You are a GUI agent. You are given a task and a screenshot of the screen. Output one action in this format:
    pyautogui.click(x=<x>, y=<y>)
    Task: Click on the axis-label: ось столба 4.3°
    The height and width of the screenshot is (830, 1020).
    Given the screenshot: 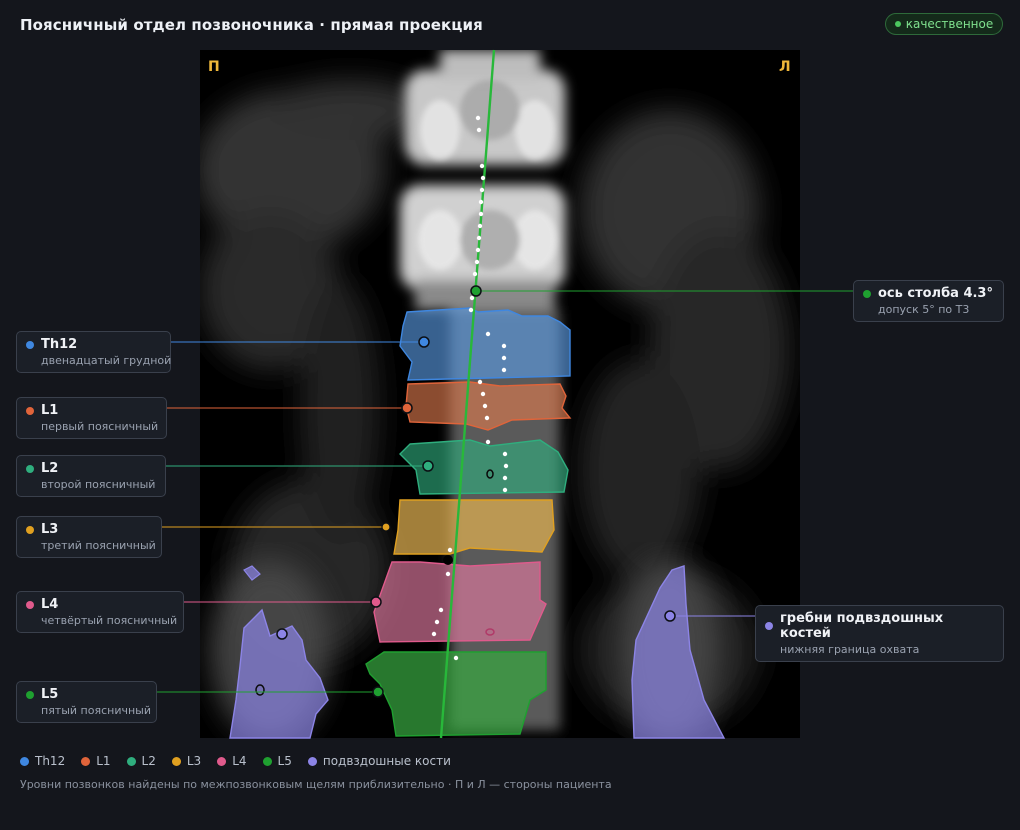 What is the action you would take?
    pyautogui.click(x=935, y=293)
    